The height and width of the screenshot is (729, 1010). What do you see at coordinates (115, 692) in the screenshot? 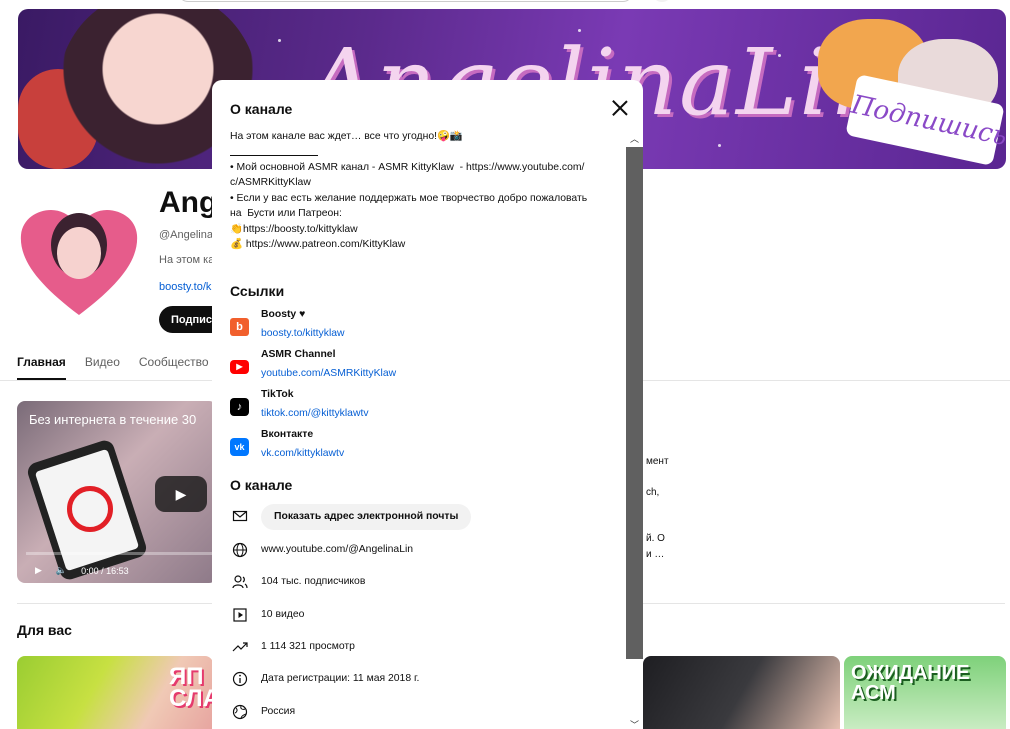
I see `video-thumbnail: ЯП СЛА` at bounding box center [115, 692].